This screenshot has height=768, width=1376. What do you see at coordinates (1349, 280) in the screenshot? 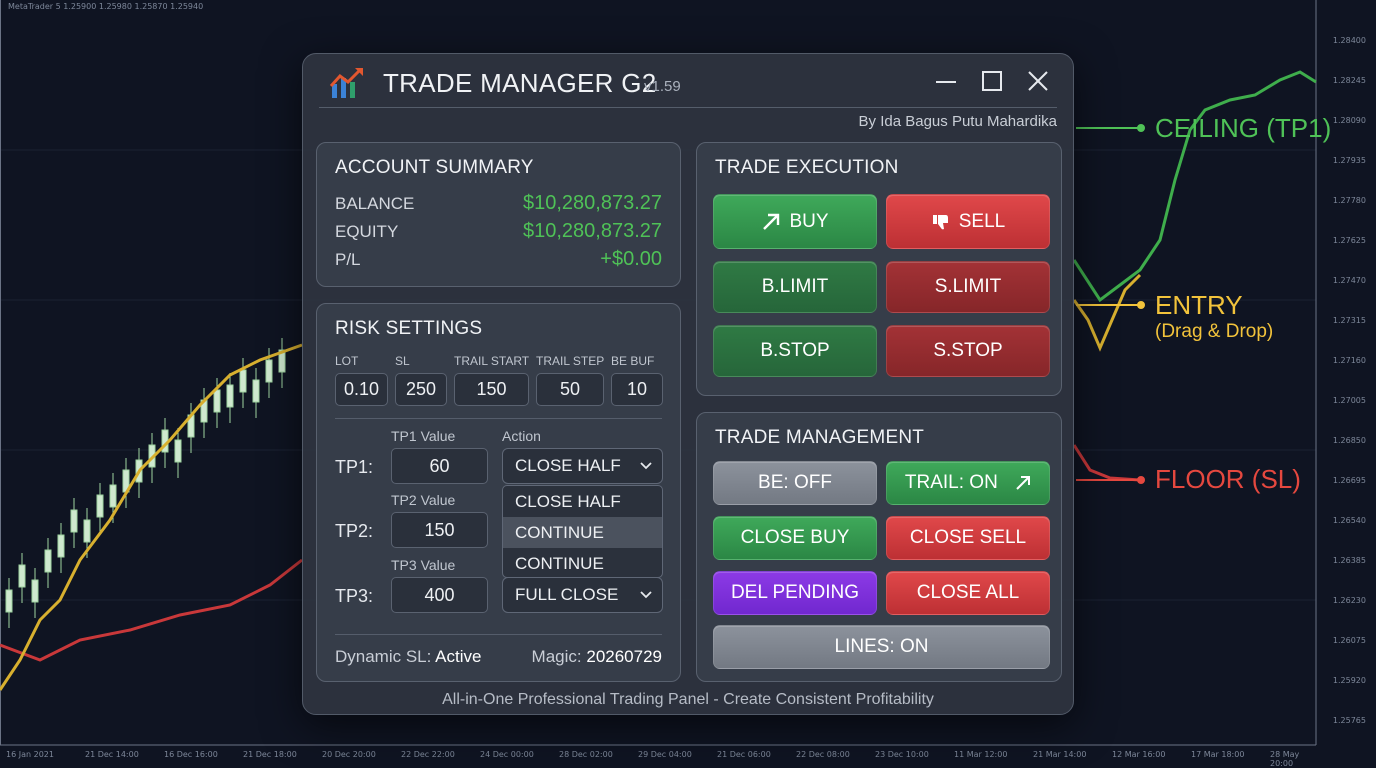
I see `price-tick: 1.27470` at bounding box center [1349, 280].